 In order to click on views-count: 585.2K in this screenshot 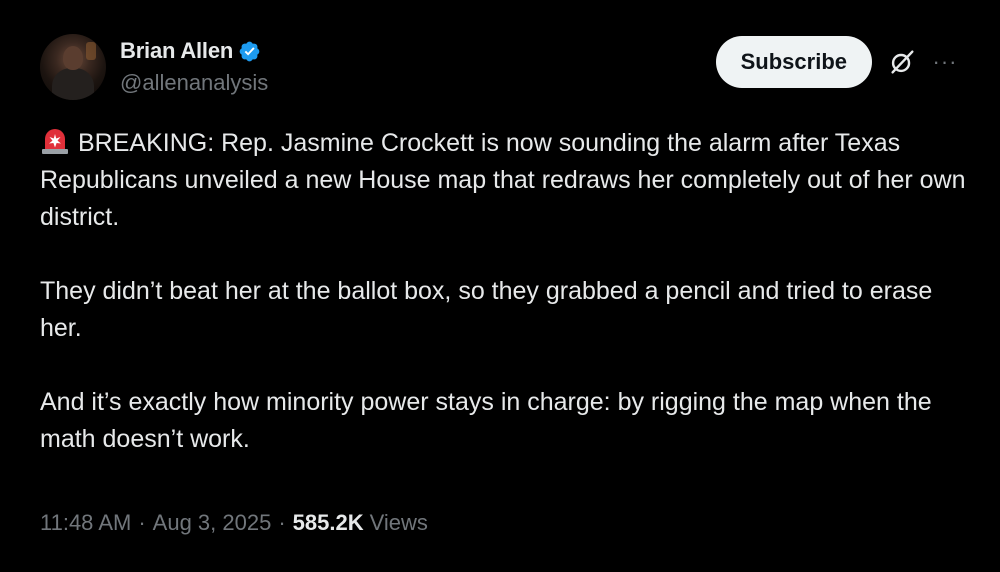, I will do `click(328, 523)`.